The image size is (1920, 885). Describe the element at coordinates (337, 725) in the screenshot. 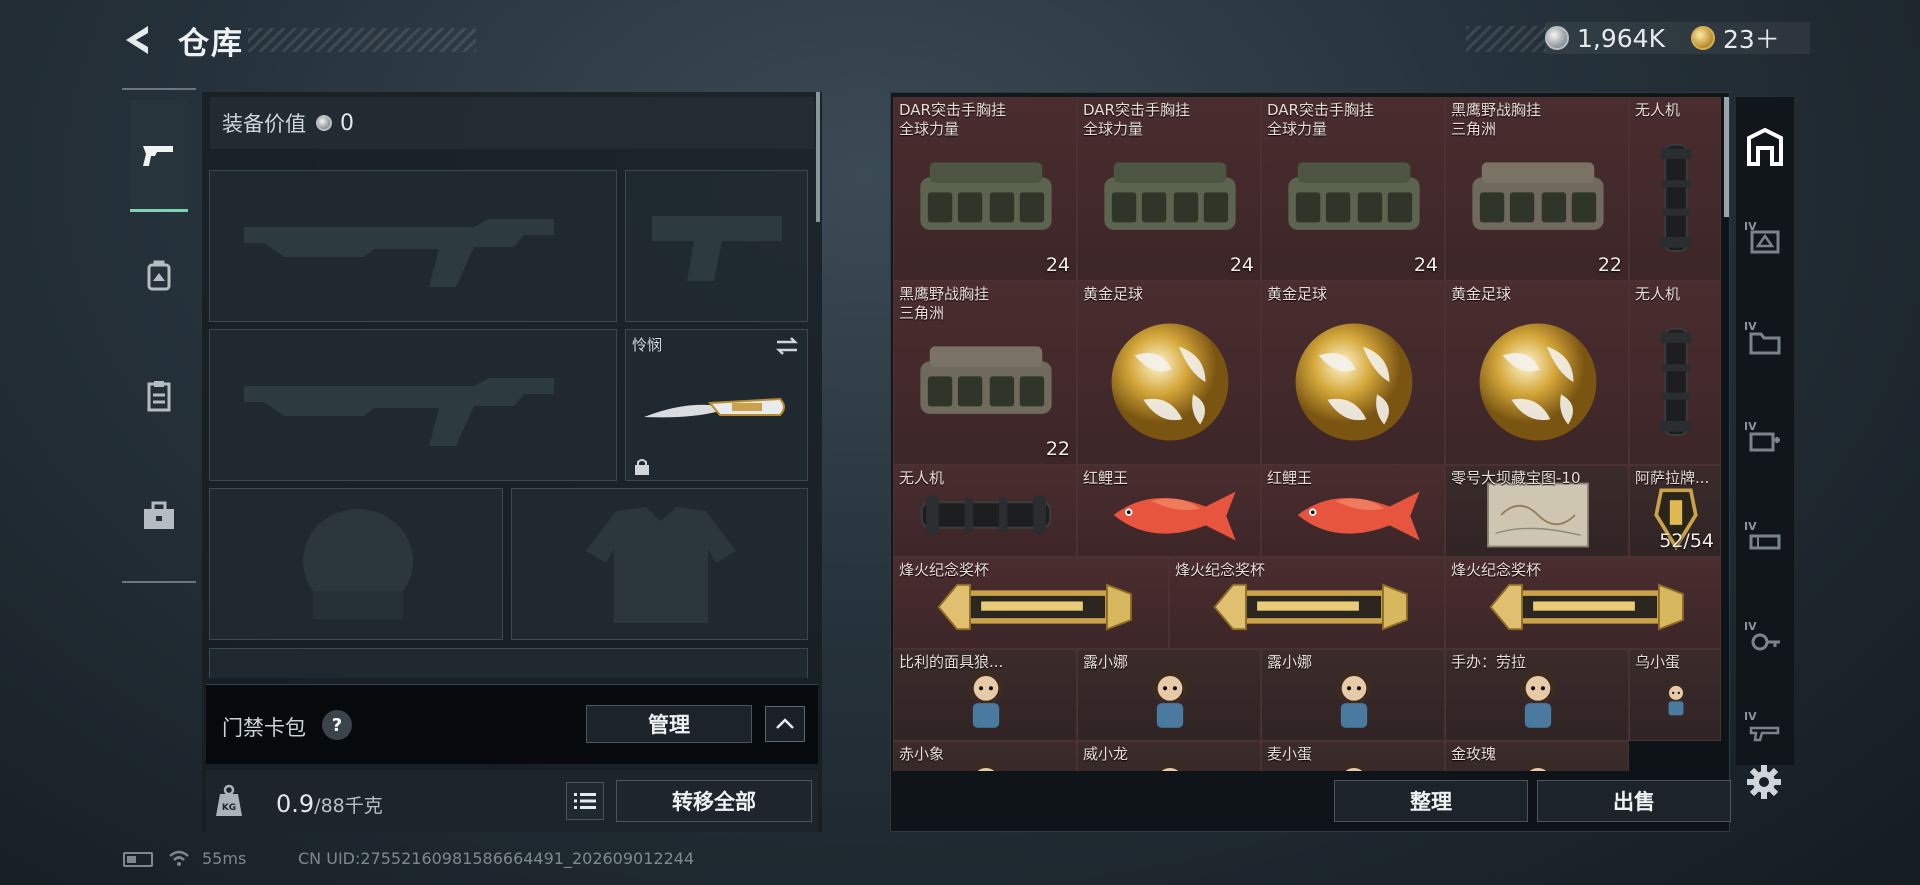

I see `help-icon: ?` at that location.